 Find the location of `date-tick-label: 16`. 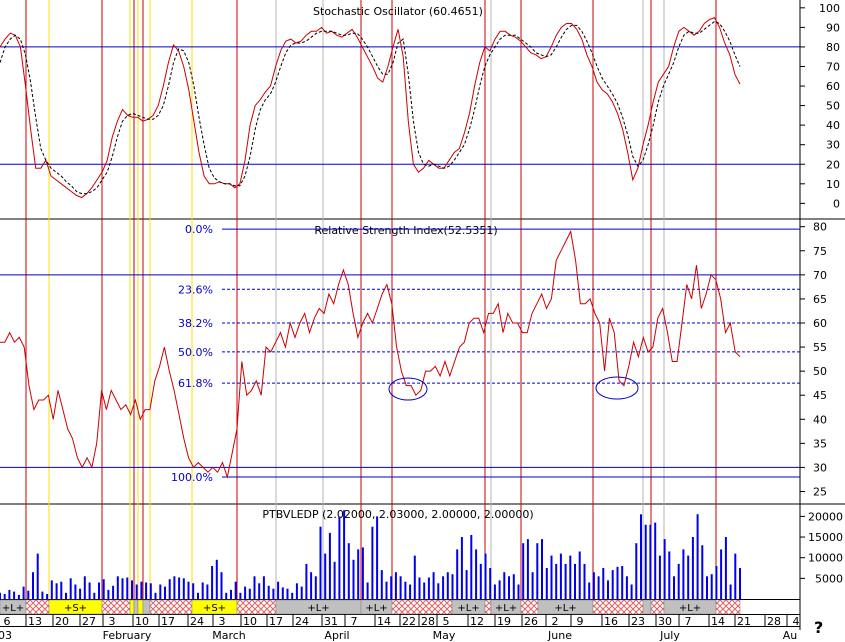

date-tick-label: 16 is located at coordinates (611, 621).